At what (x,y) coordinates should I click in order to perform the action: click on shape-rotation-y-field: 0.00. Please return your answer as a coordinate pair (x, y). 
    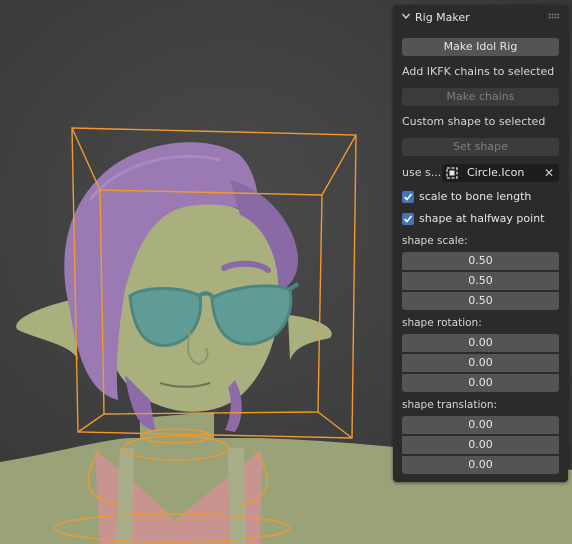
    Looking at the image, I should click on (480, 363).